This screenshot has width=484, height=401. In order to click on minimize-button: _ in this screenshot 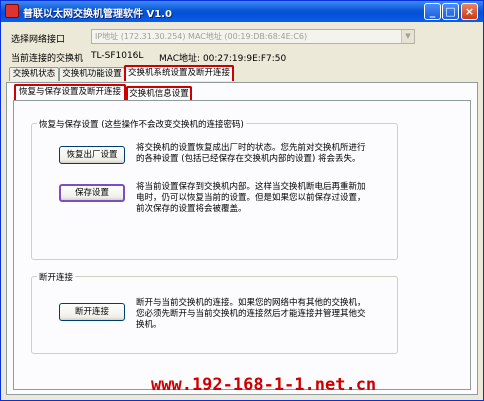, I will do `click(432, 11)`.